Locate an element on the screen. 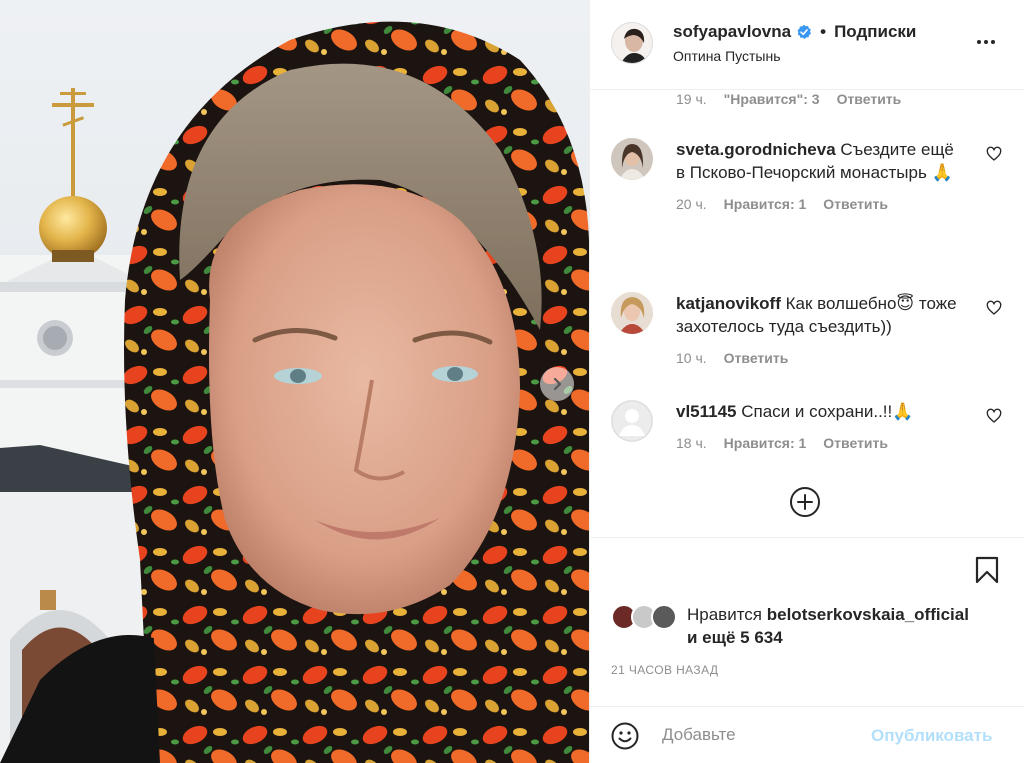  smiley-icon is located at coordinates (625, 736).